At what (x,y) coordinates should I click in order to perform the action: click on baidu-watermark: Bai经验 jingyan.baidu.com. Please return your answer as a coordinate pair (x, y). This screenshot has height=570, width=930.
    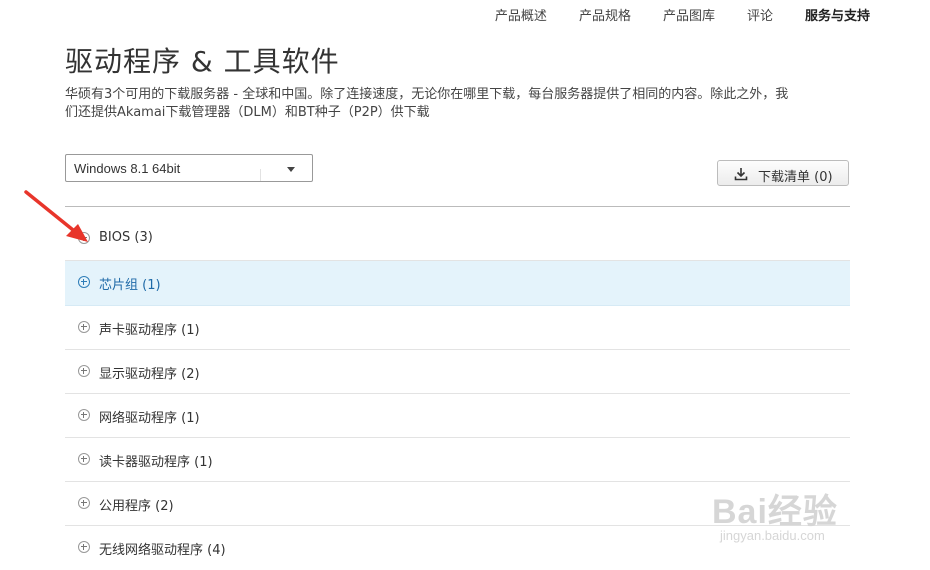
    Looking at the image, I should click on (802, 512).